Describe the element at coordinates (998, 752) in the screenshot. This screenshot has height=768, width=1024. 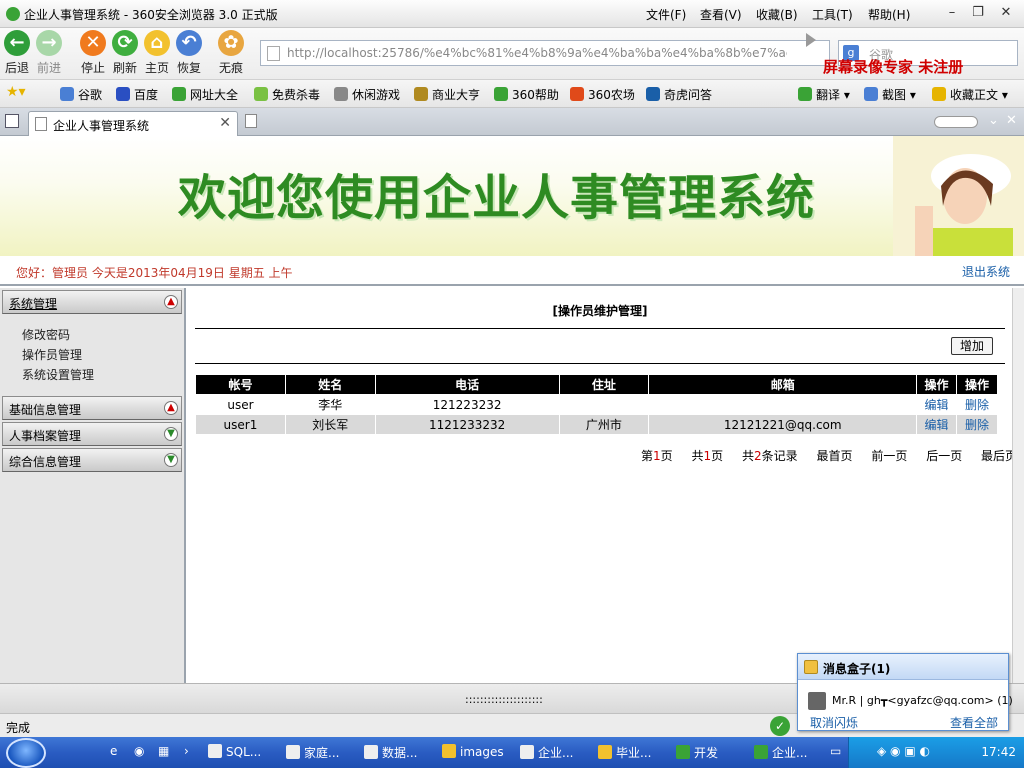
I see `clock: 17:42` at that location.